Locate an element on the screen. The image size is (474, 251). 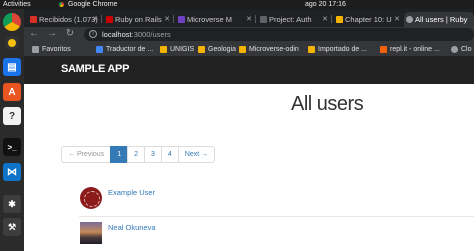
book-icon is located at coordinates (339, 19).